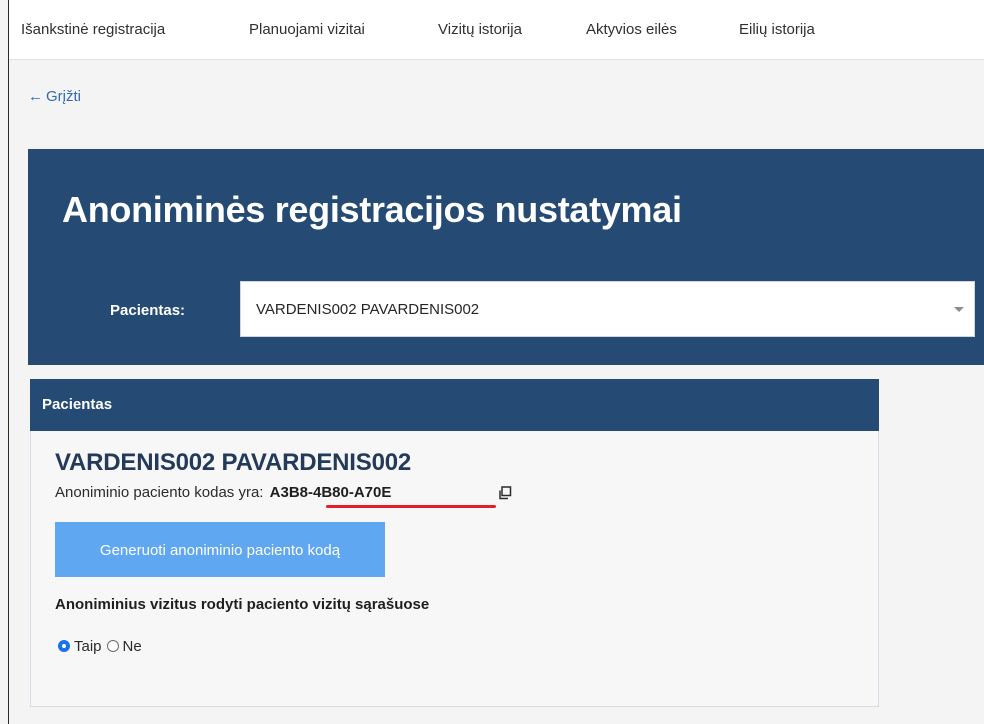 This screenshot has height=724, width=984. Describe the element at coordinates (159, 492) in the screenshot. I see `anonymous-code-prefix: Anoniminio paciento kodas yra:` at that location.